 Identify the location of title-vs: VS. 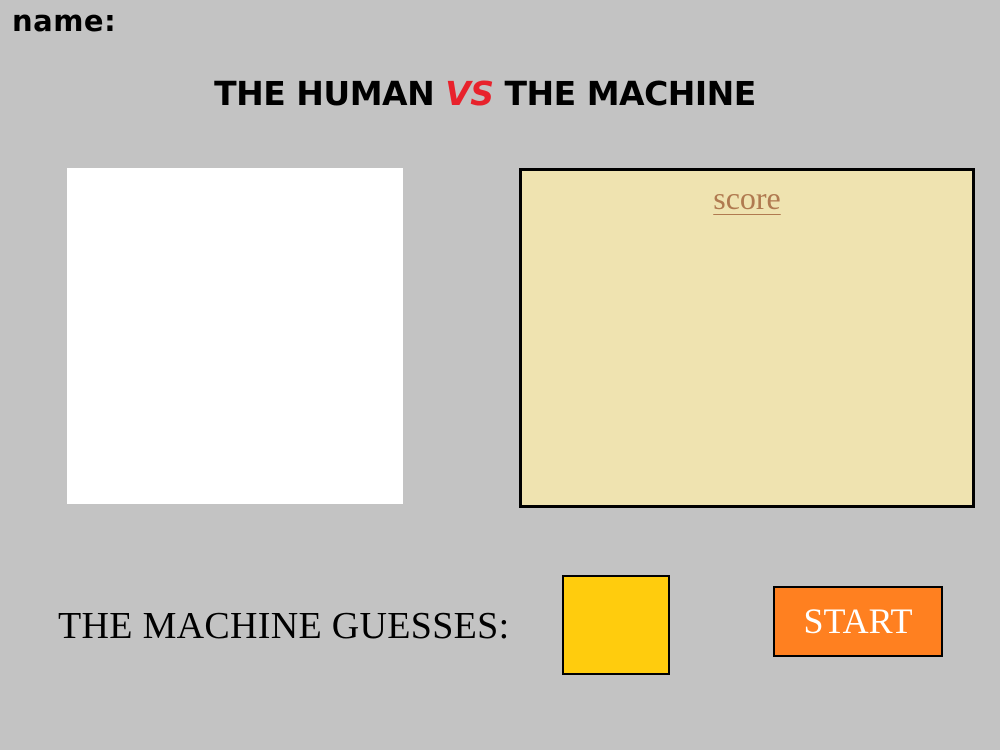
(469, 93).